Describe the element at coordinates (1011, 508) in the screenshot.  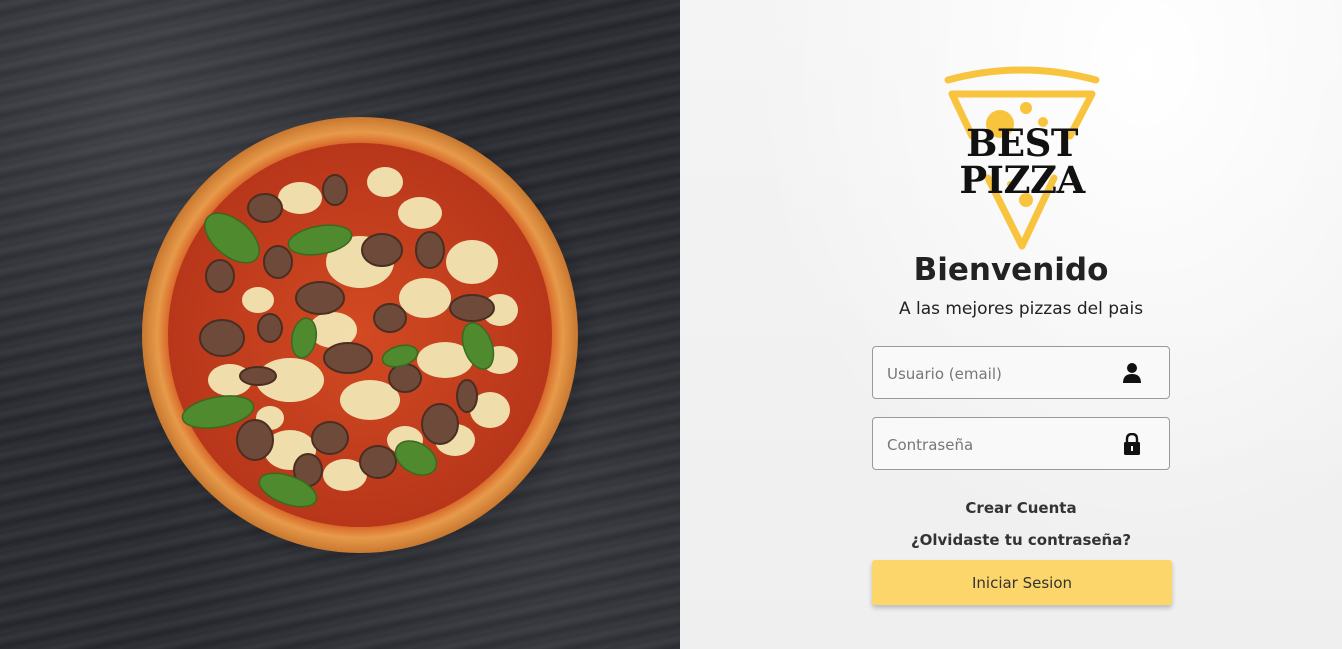
I see `create-account-link: Crear Cuenta` at that location.